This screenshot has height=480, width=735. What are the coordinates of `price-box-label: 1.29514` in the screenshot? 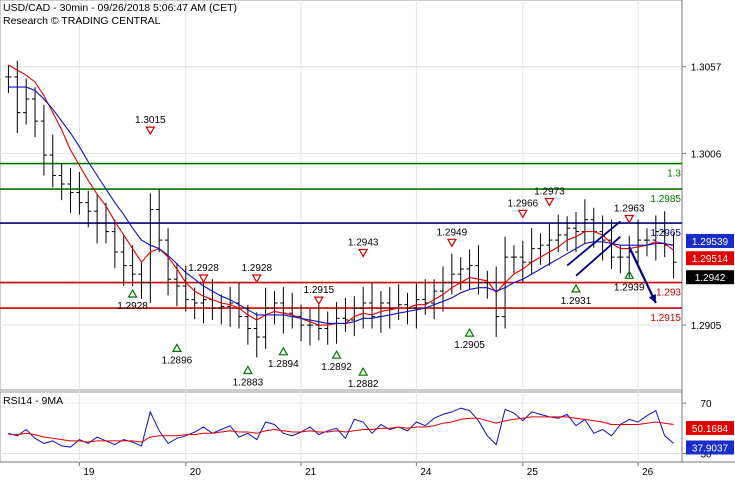 It's located at (710, 259).